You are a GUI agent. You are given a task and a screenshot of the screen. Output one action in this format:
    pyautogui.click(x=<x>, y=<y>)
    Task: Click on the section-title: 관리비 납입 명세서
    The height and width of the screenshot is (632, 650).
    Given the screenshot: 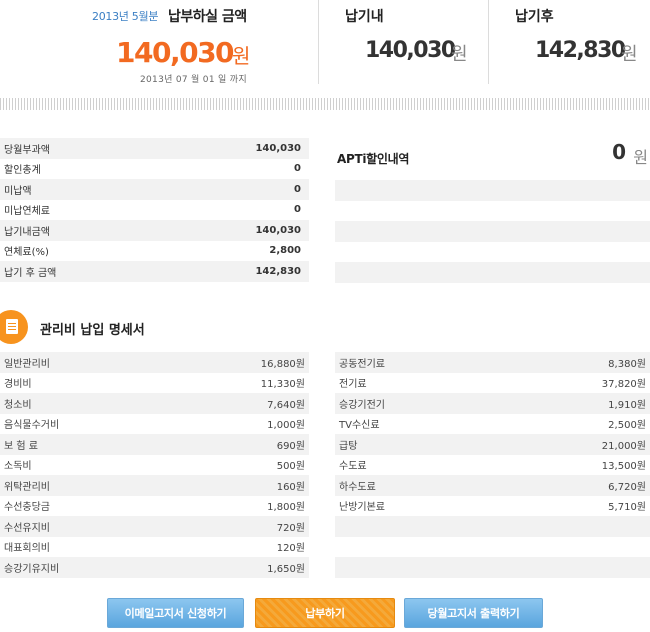 What is the action you would take?
    pyautogui.click(x=92, y=330)
    